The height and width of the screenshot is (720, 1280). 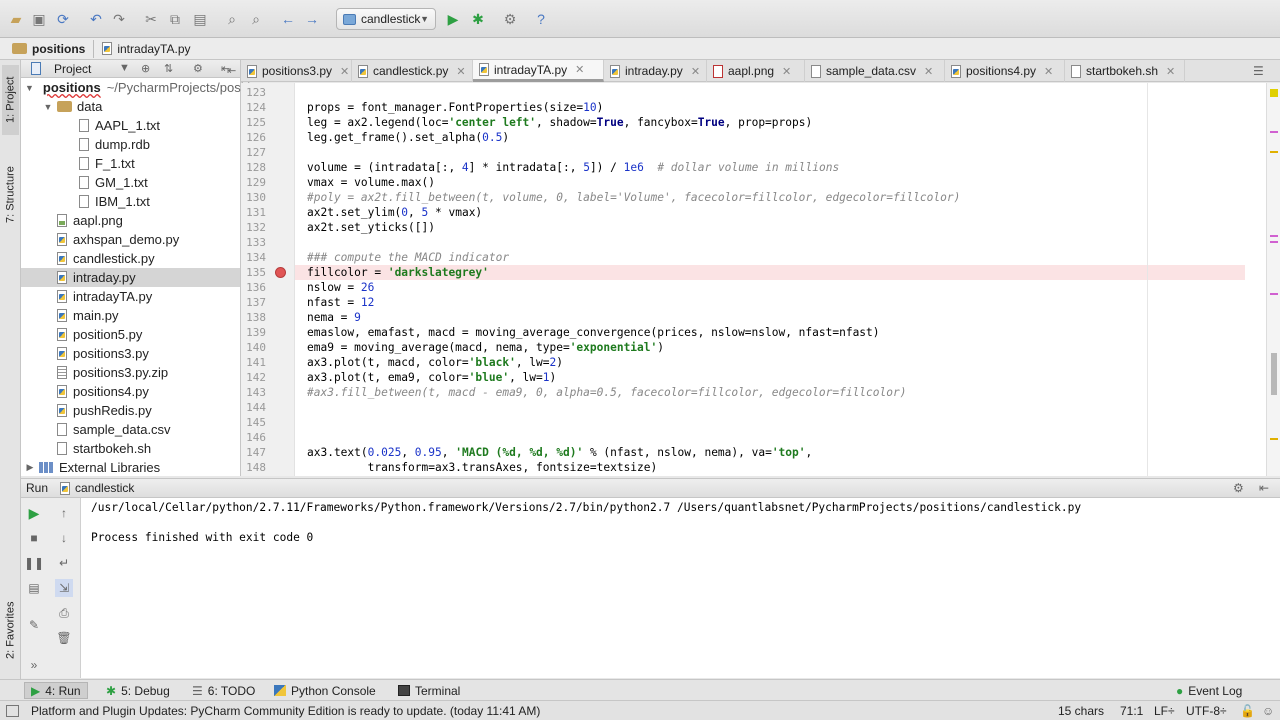 I want to click on breadcrumb-project: positions, so click(x=52, y=48).